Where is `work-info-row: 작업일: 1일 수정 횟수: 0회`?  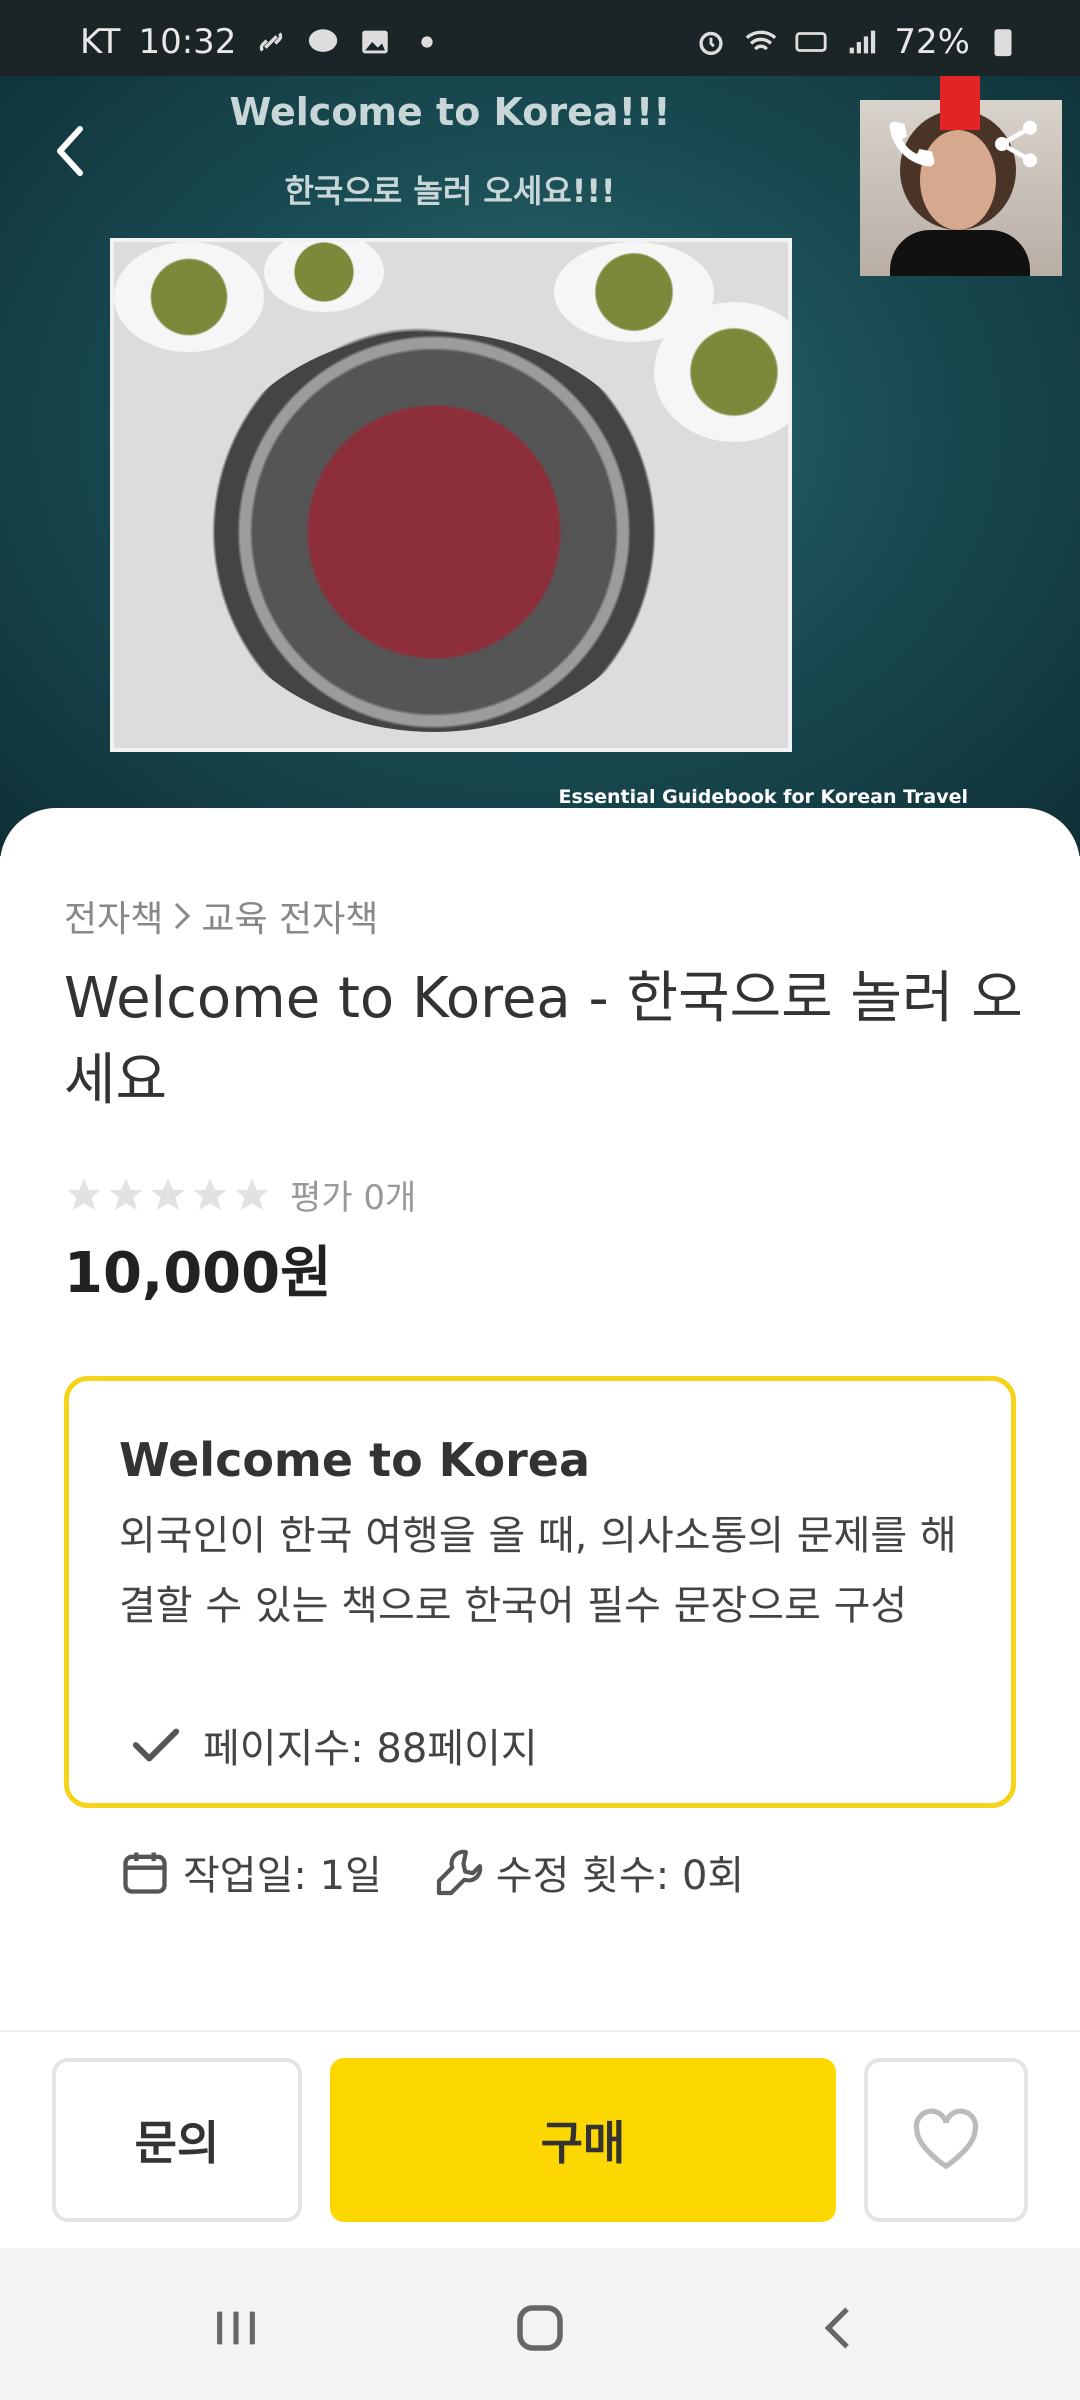
work-info-row: 작업일: 1일 수정 횟수: 0회 is located at coordinates (431, 1872).